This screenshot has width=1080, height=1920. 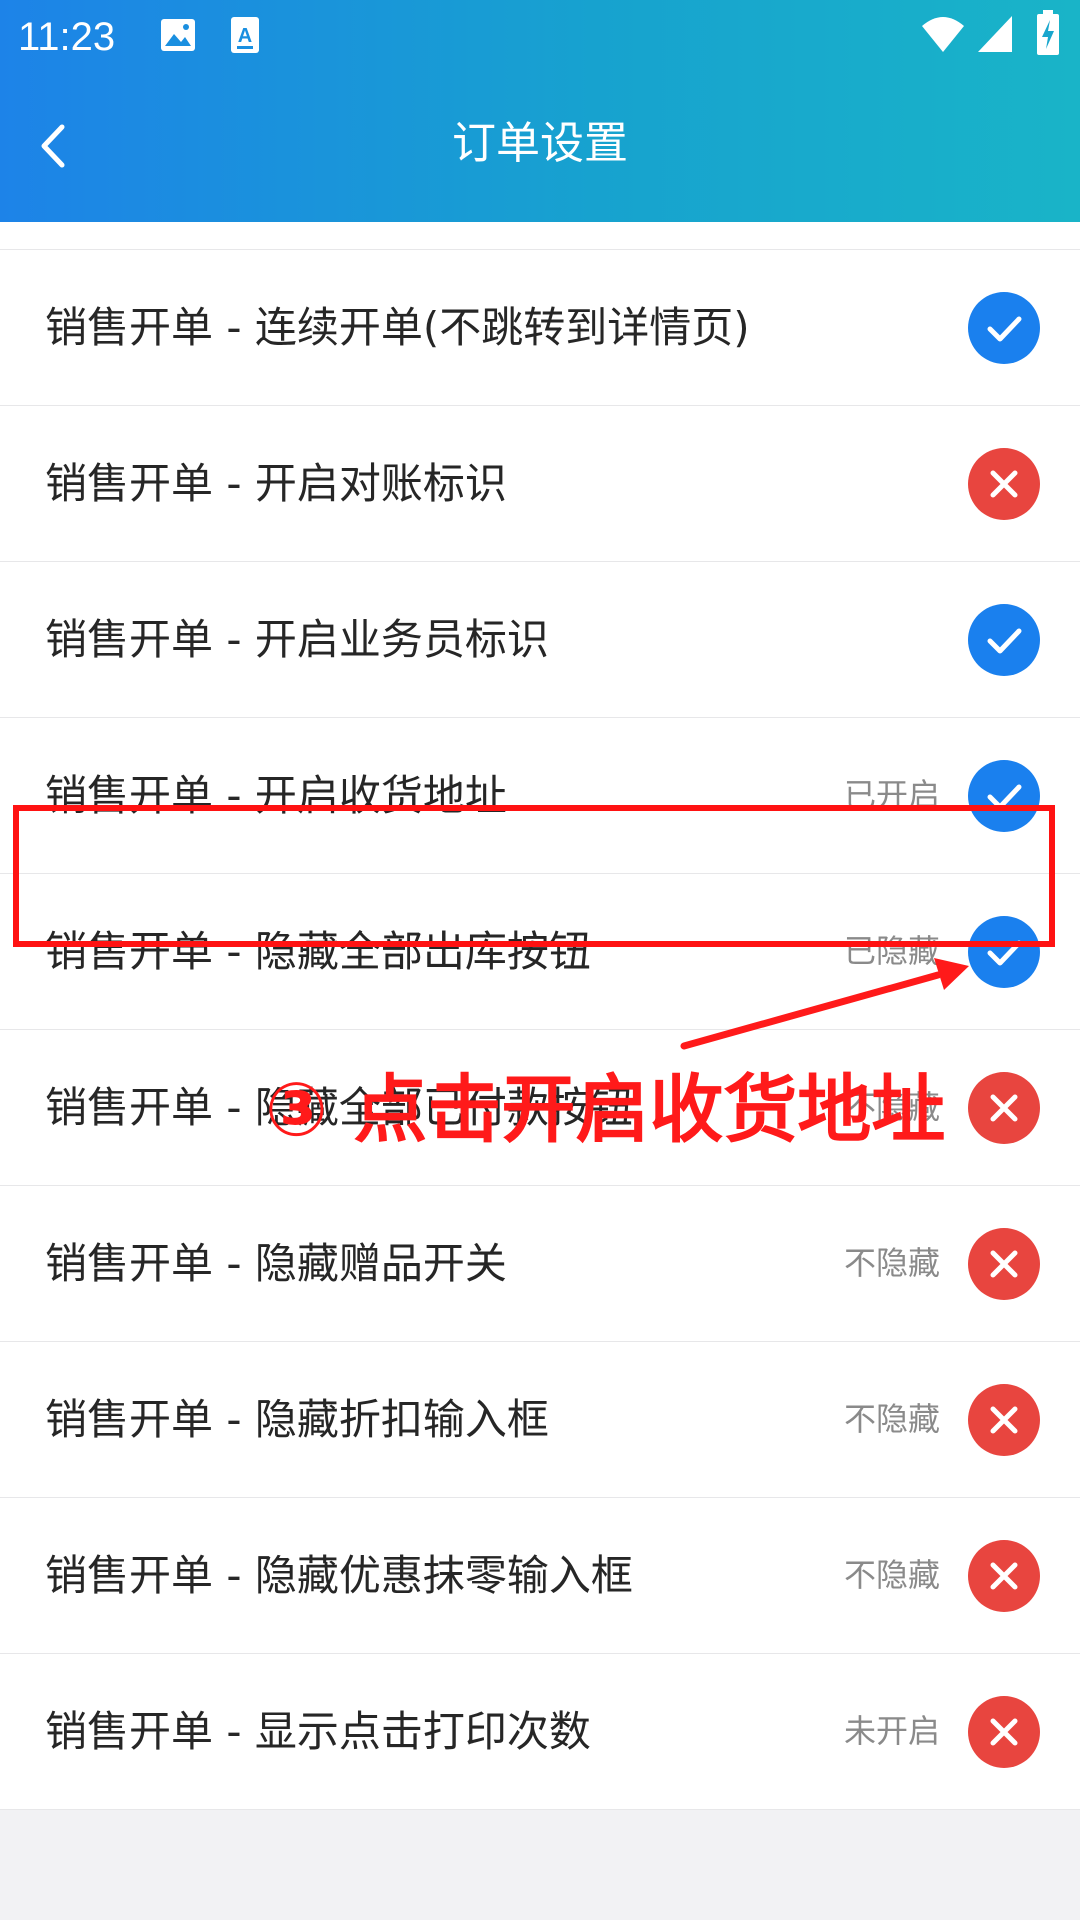 I want to click on highlight-box, so click(x=534, y=876).